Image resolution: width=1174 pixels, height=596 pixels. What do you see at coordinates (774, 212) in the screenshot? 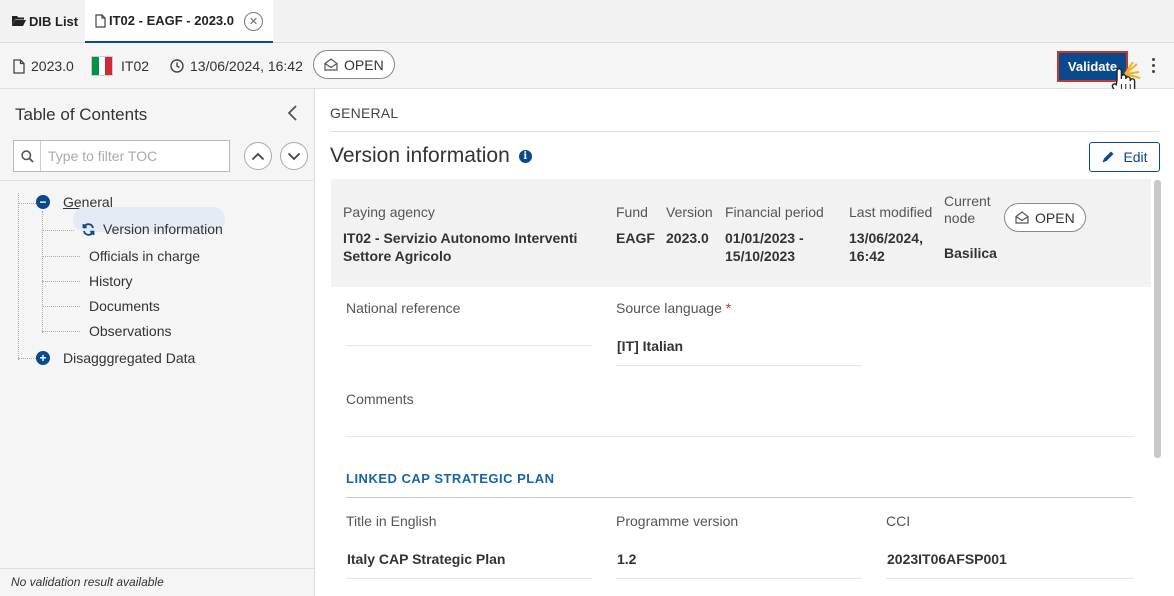
I see `financial-period-label: Financial period` at bounding box center [774, 212].